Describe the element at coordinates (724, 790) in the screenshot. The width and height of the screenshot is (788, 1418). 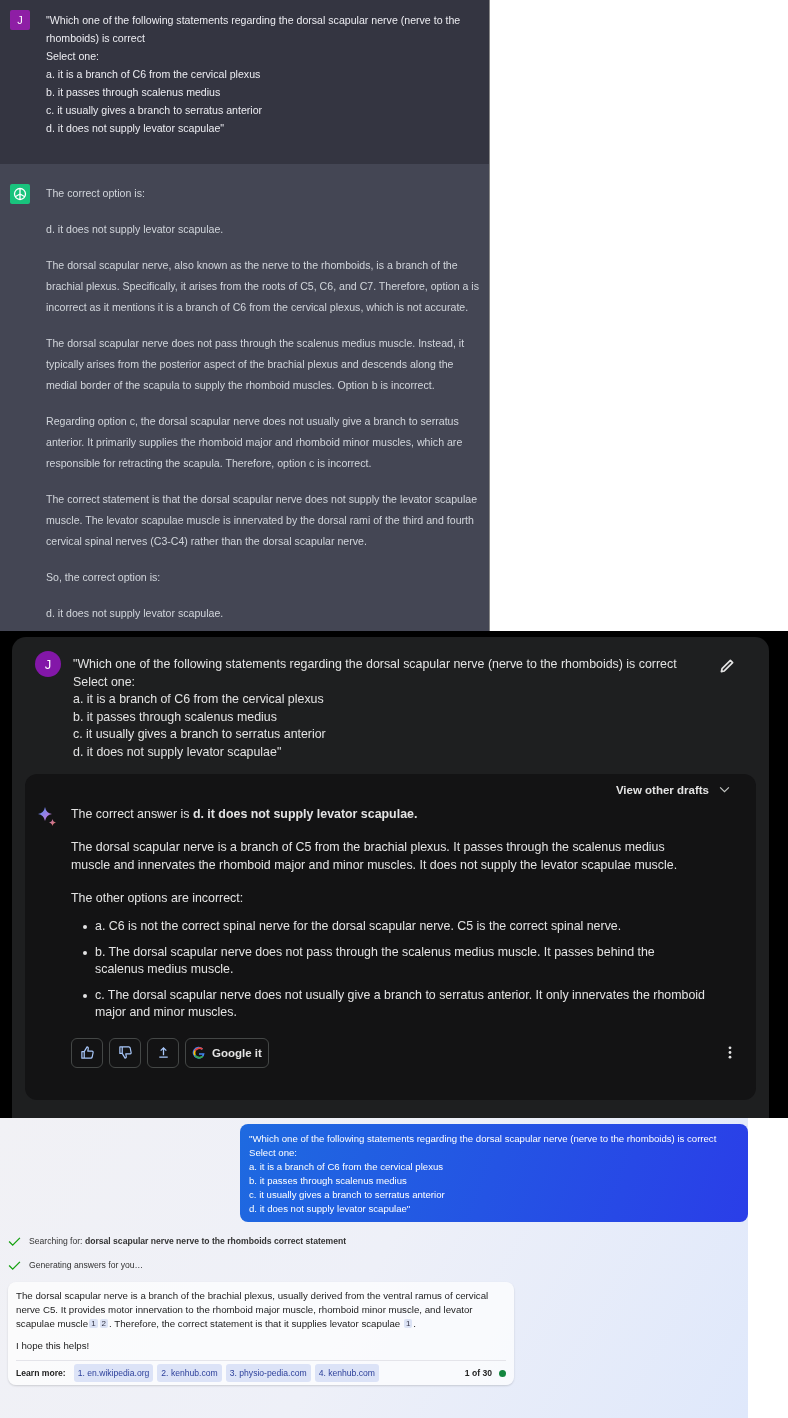
I see `chevron-down-icon` at that location.